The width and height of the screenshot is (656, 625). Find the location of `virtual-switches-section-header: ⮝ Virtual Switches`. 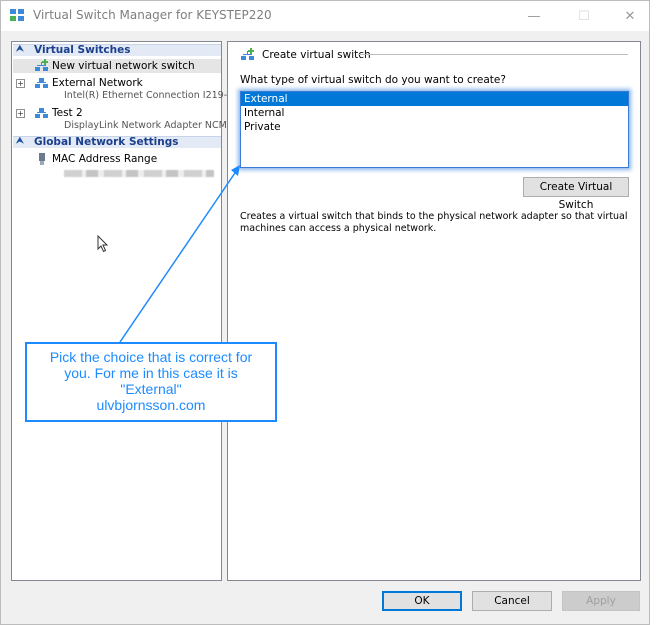

virtual-switches-section-header: ⮝ Virtual Switches is located at coordinates (117, 50).